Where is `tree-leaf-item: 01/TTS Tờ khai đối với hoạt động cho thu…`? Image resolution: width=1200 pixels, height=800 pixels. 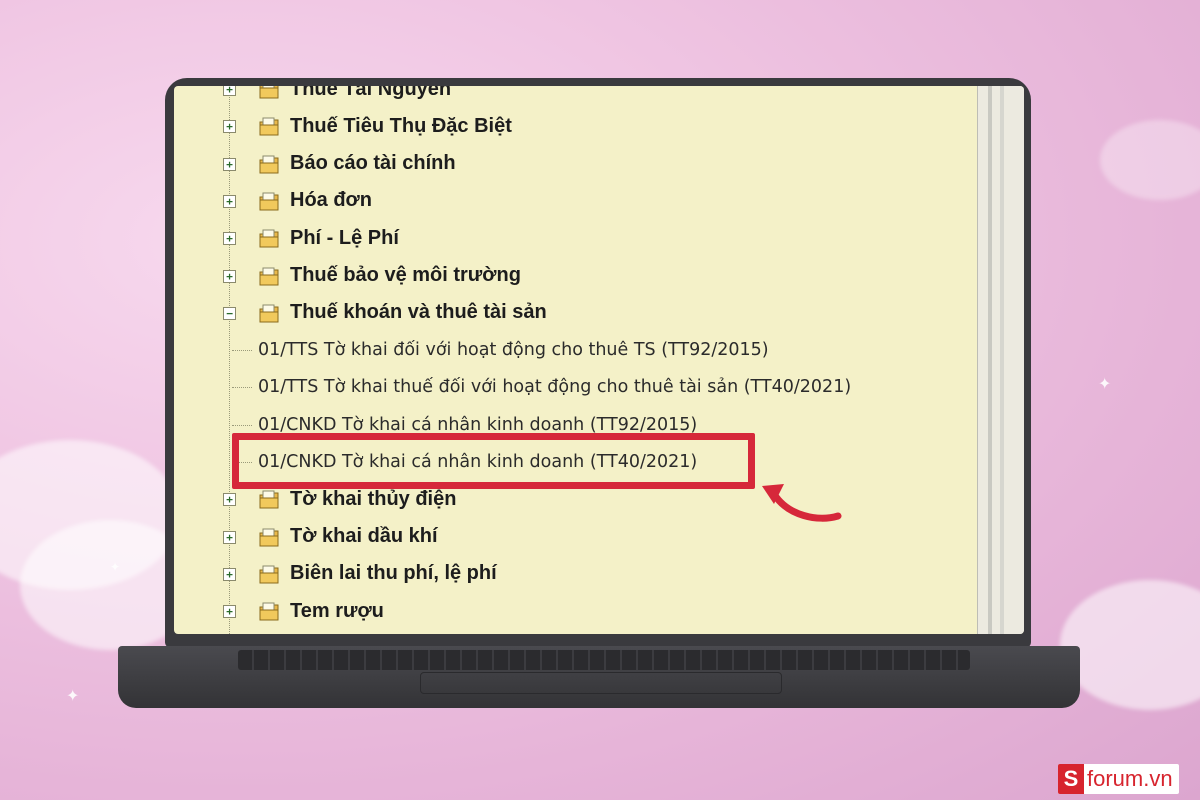
tree-leaf-item: 01/TTS Tờ khai đối với hoạt động cho thu… is located at coordinates (574, 350).